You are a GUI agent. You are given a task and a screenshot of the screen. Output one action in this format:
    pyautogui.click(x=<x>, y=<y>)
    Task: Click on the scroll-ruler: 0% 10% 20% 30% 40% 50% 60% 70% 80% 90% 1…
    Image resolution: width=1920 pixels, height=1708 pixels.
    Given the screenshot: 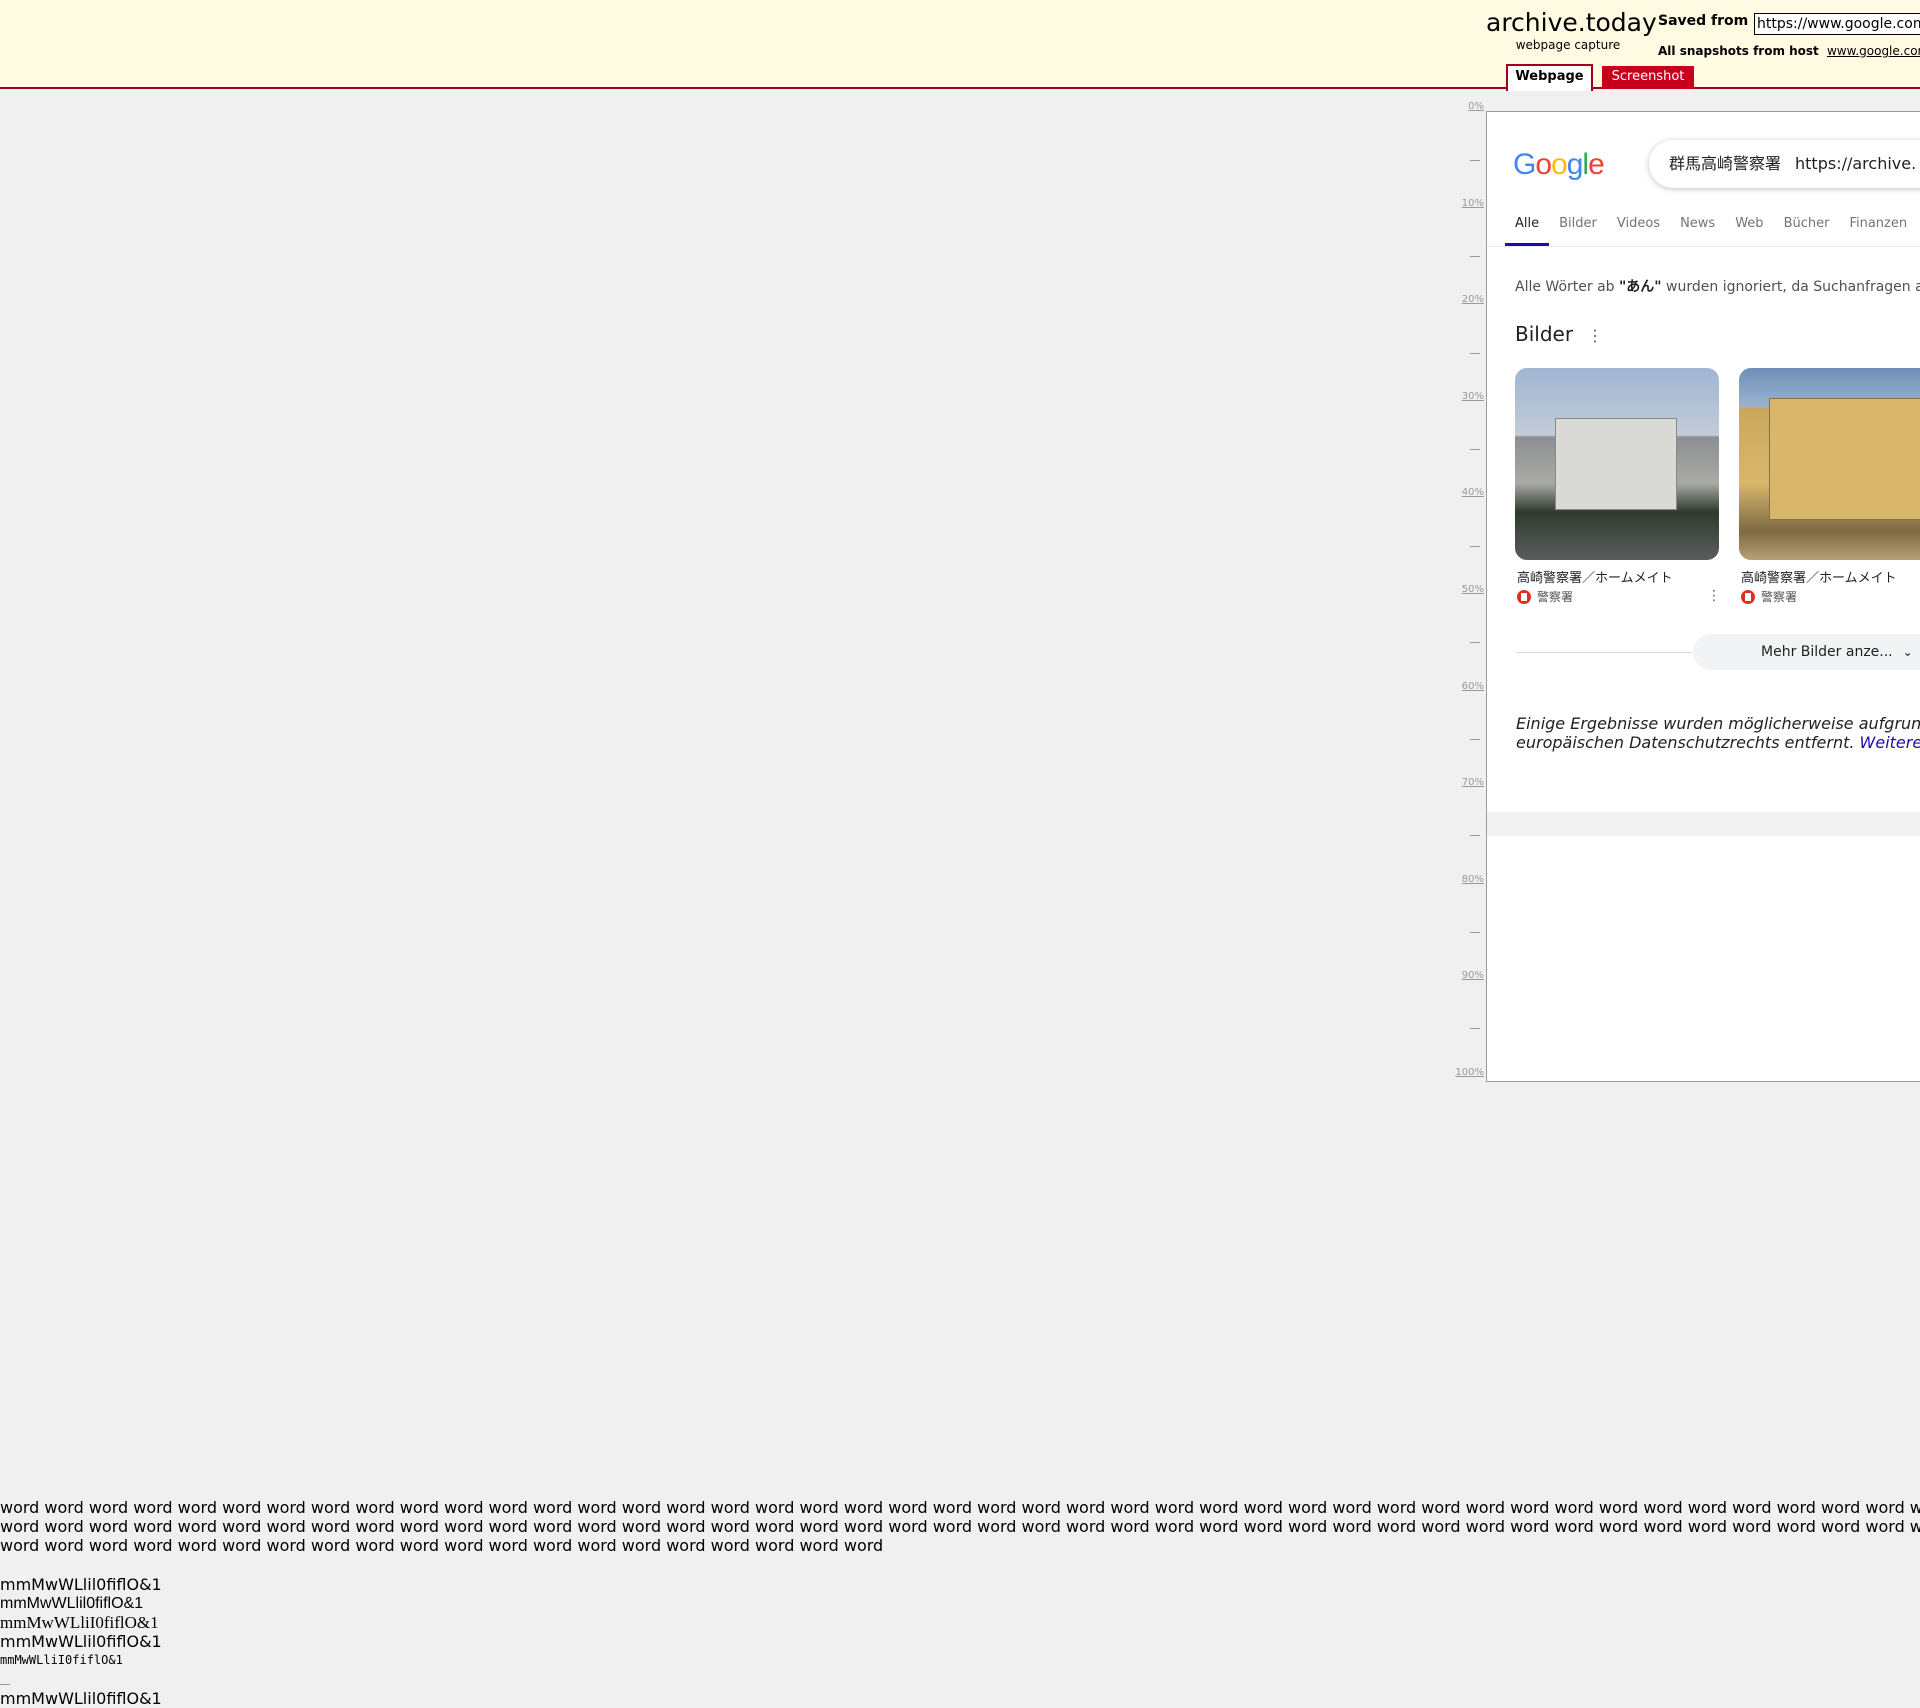 What is the action you would take?
    pyautogui.click(x=1462, y=591)
    